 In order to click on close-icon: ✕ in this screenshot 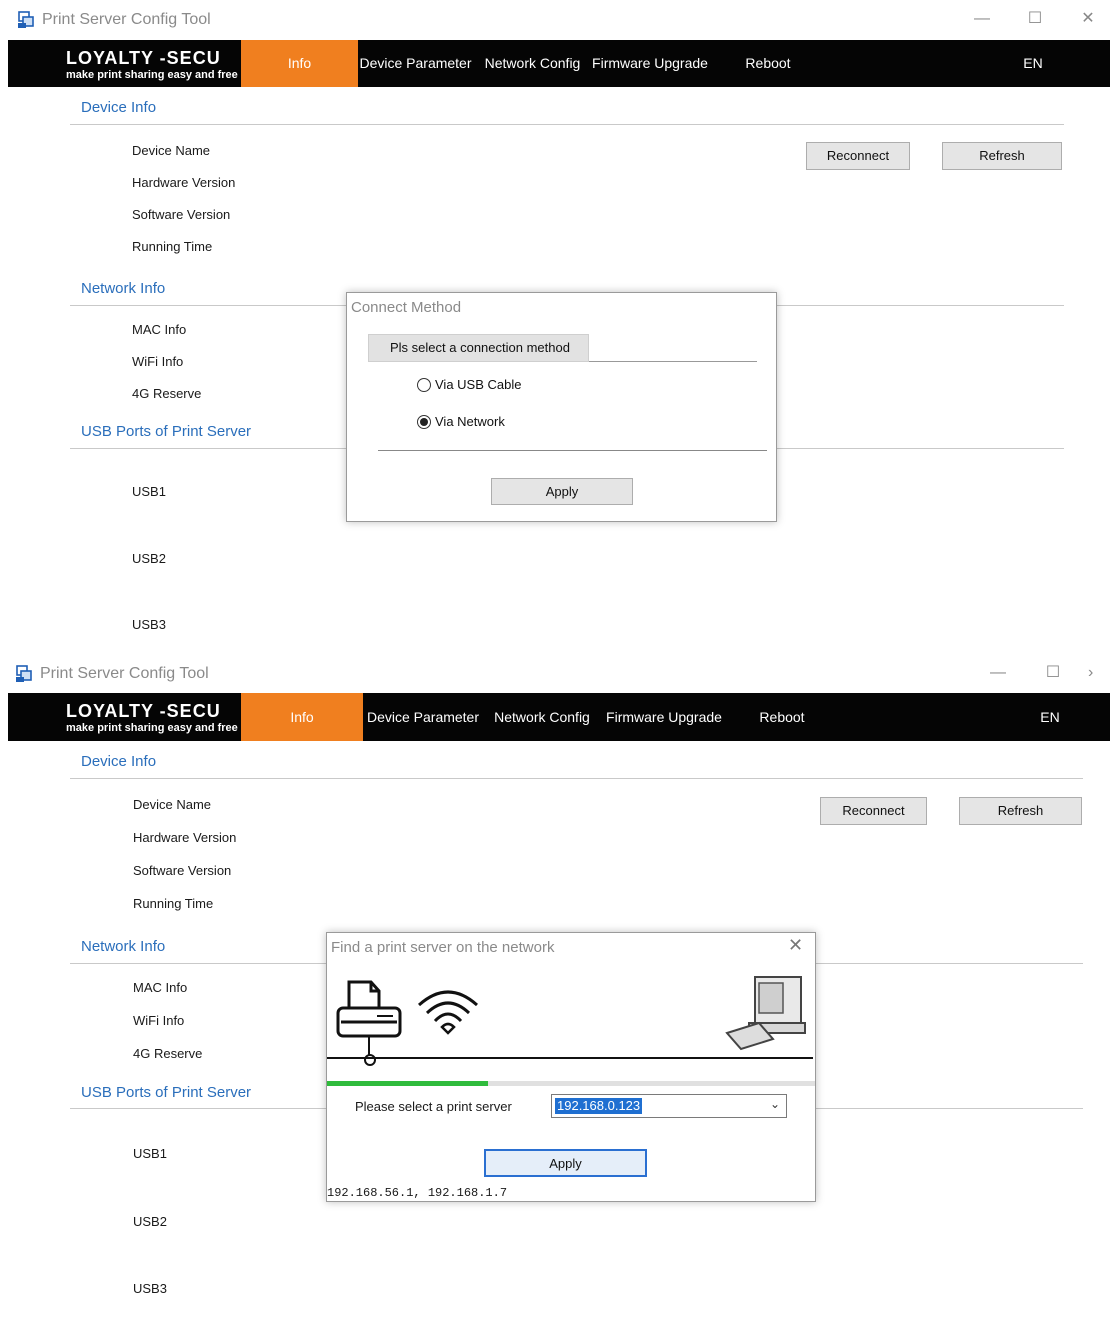, I will do `click(1088, 19)`.